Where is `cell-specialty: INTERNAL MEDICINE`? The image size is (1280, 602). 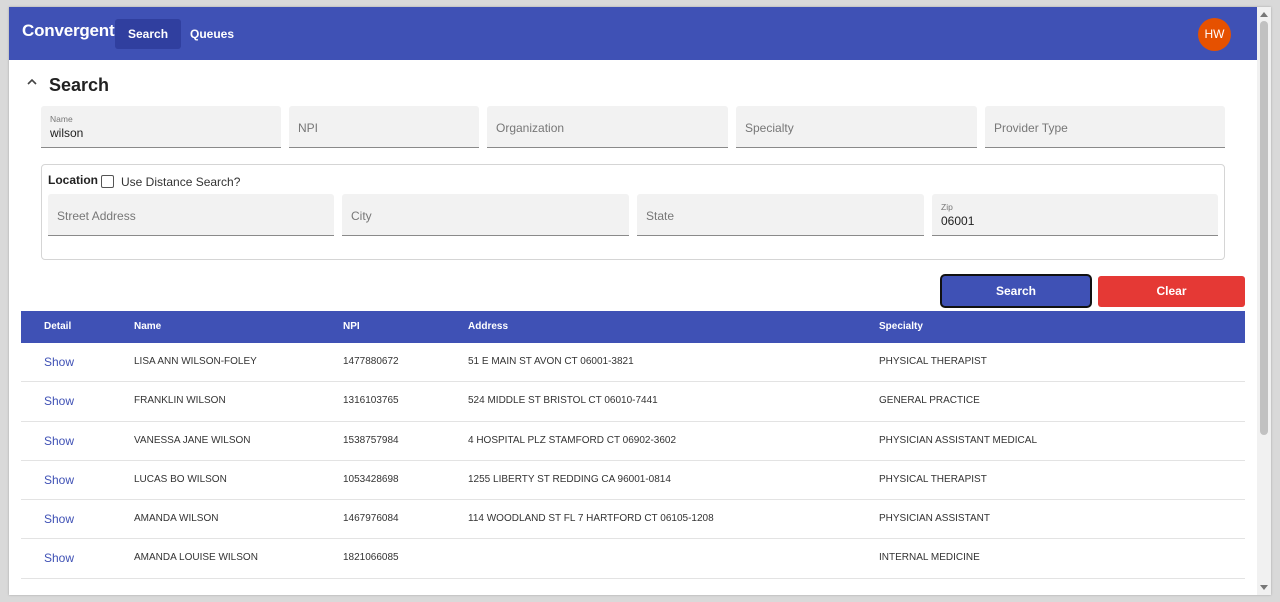 cell-specialty: INTERNAL MEDICINE is located at coordinates (929, 558).